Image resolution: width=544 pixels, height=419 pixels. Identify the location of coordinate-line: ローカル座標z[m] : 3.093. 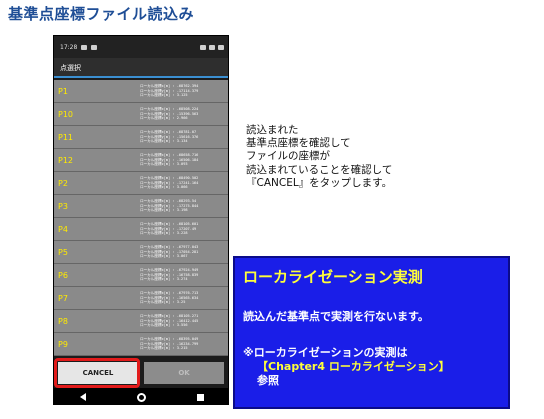
(164, 164).